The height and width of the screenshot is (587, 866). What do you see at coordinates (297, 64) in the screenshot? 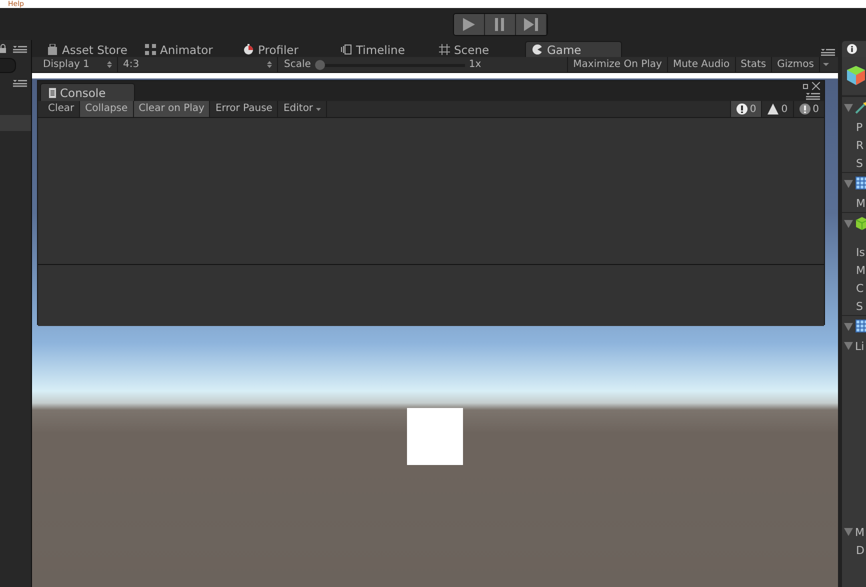
I see `scale-label: Scale` at bounding box center [297, 64].